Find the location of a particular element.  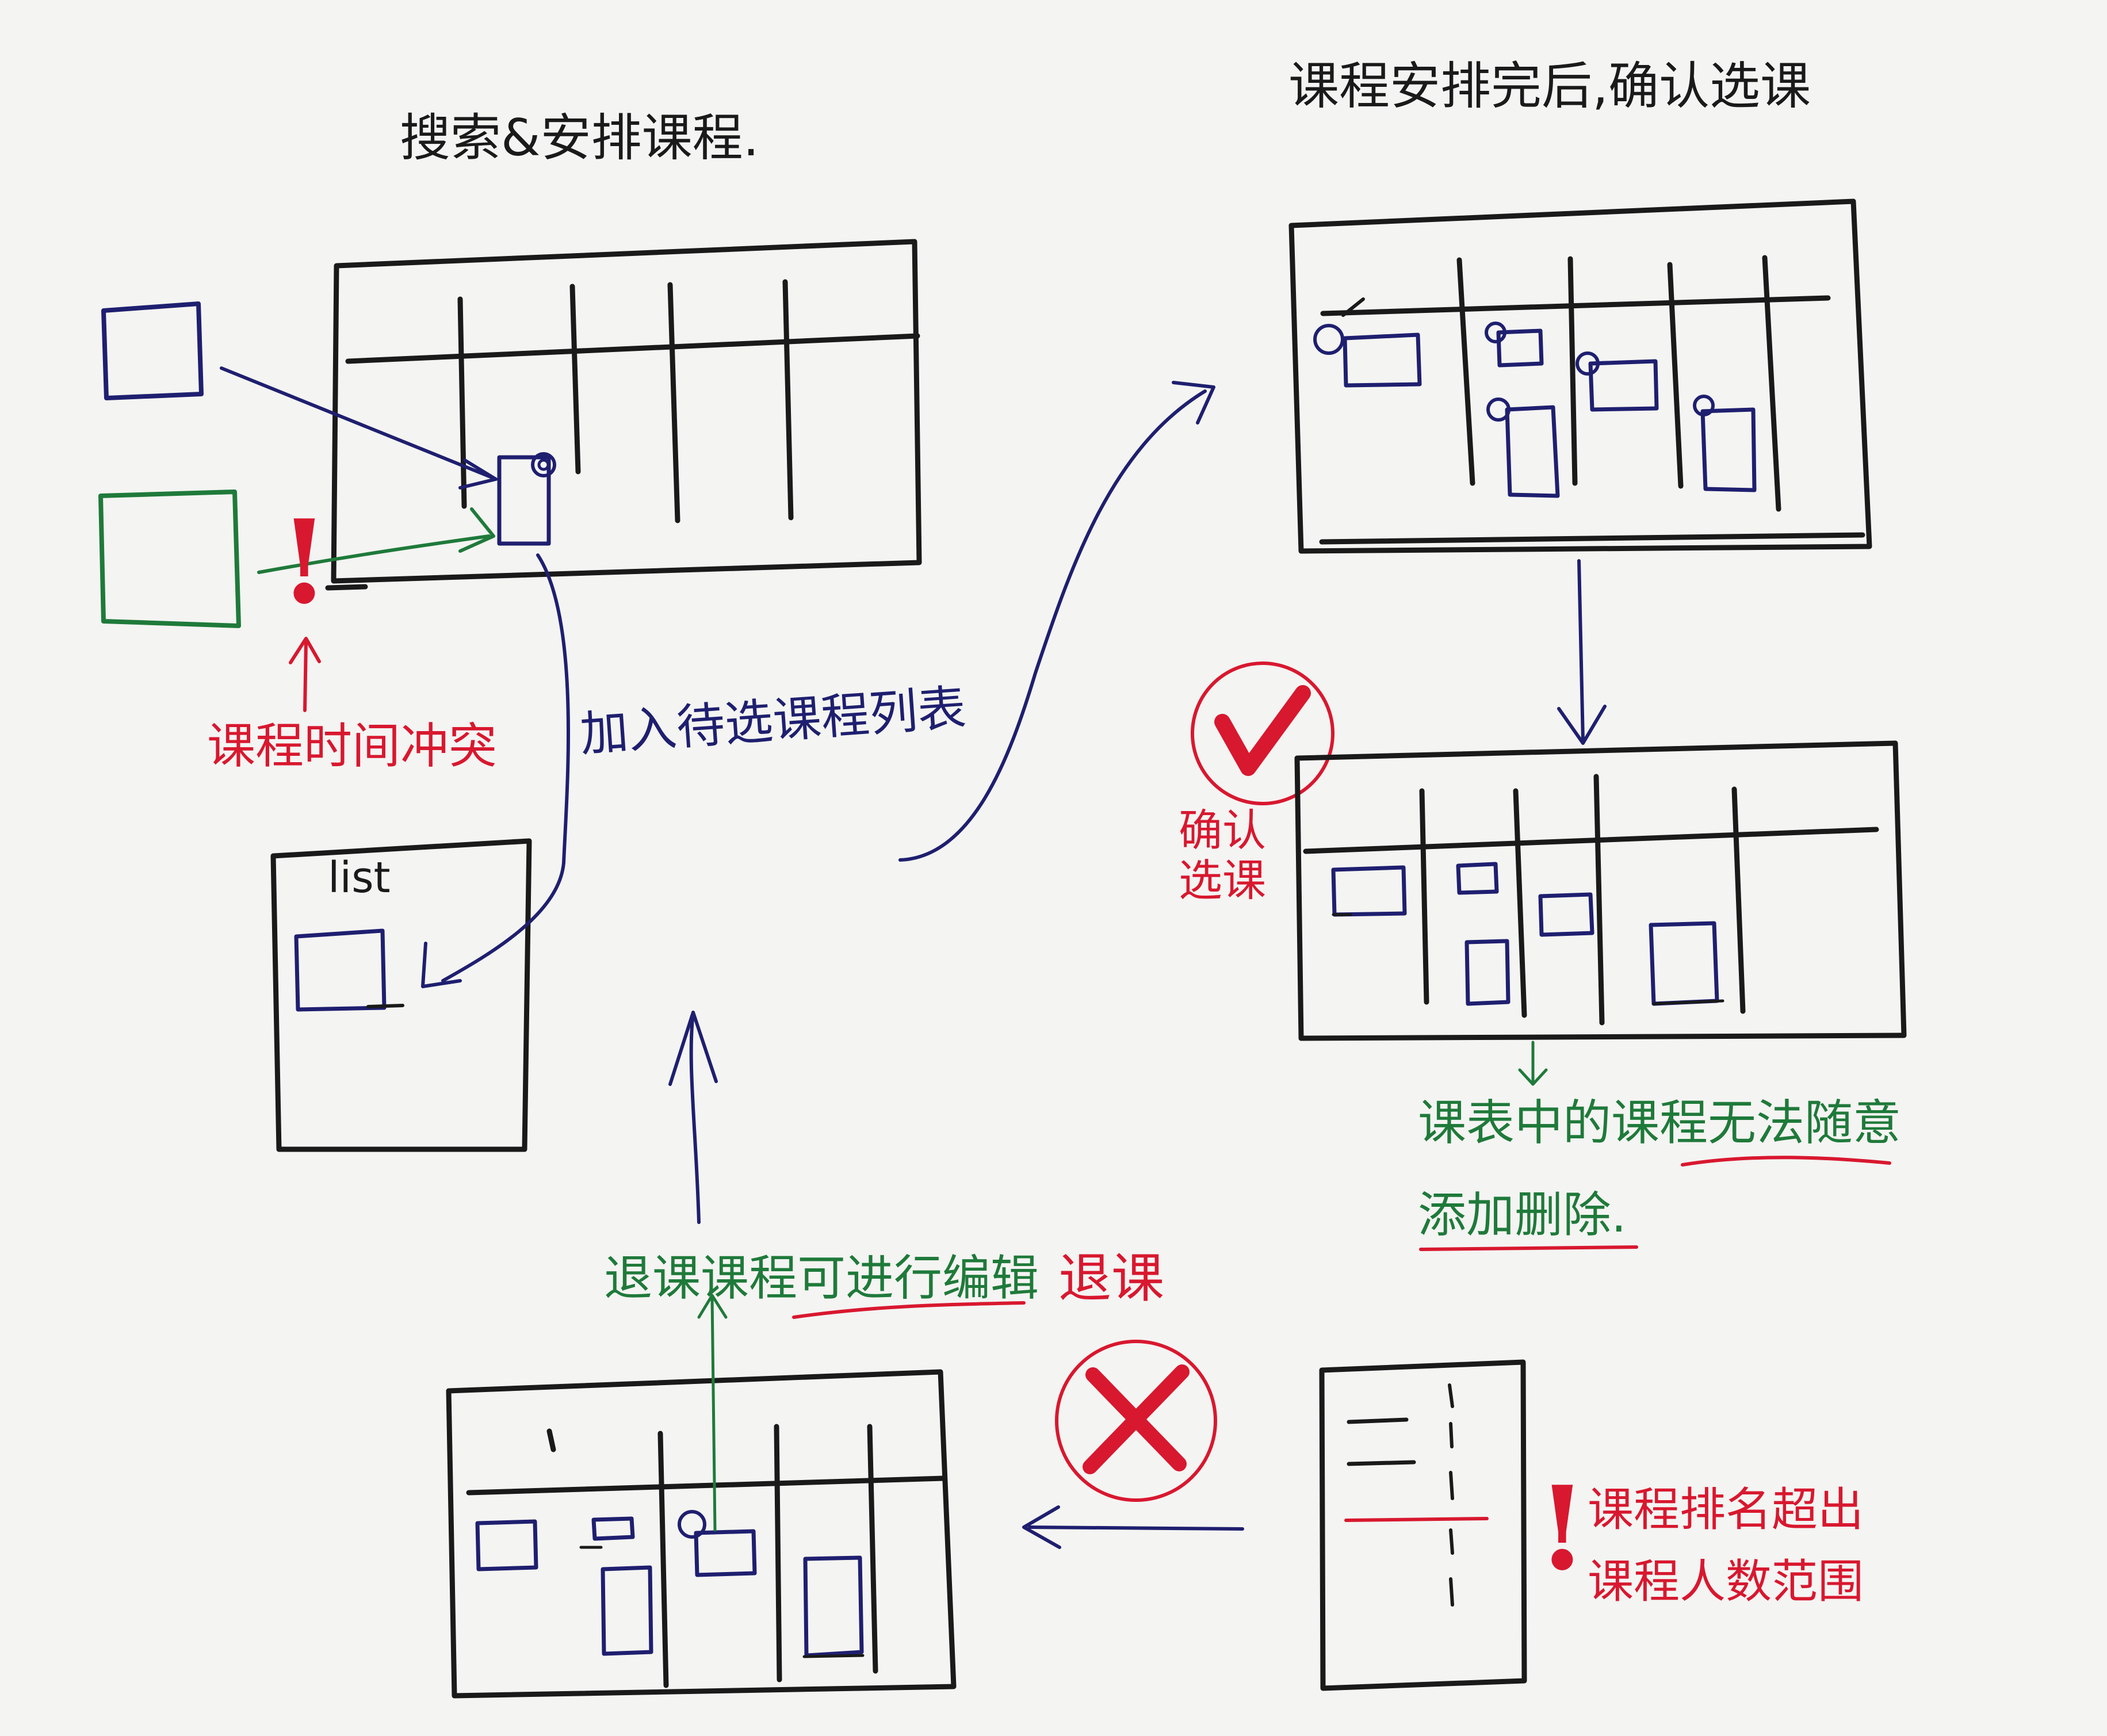

list-label: list is located at coordinates (359, 878).